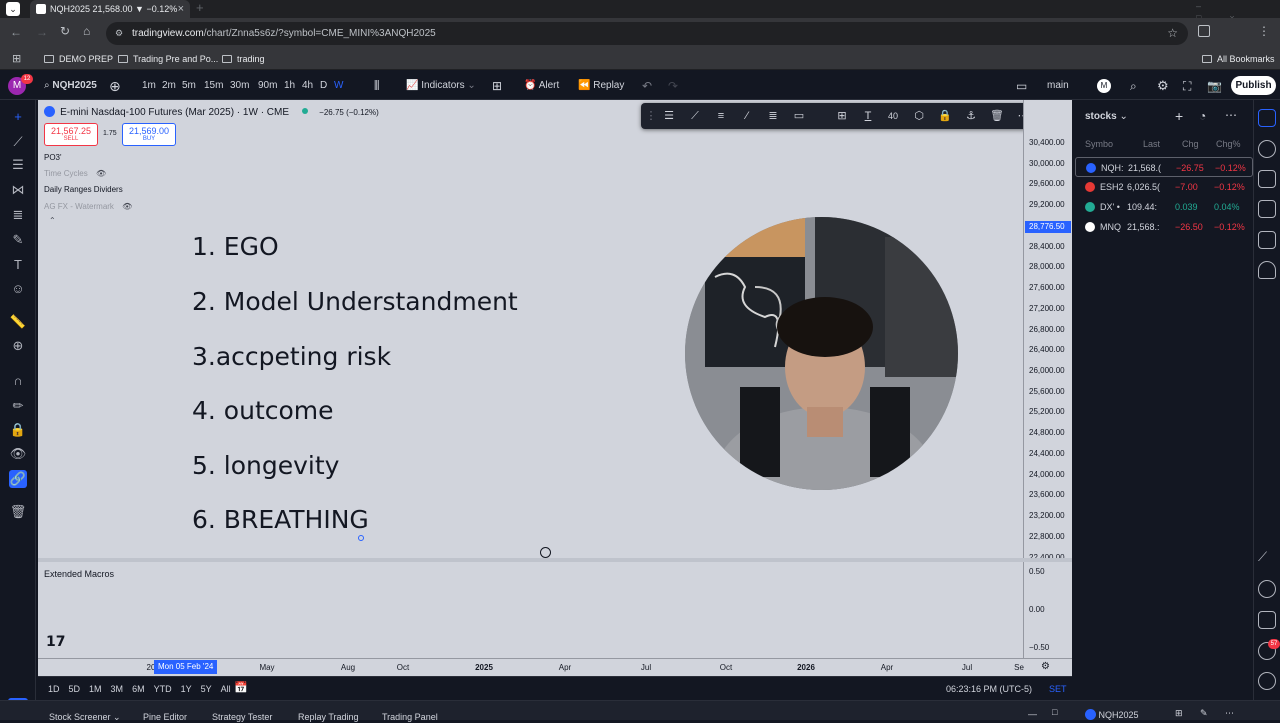 The width and height of the screenshot is (1280, 723). Describe the element at coordinates (242, 717) in the screenshot. I see `tab-strategy-tester: Strategy Tester` at that location.